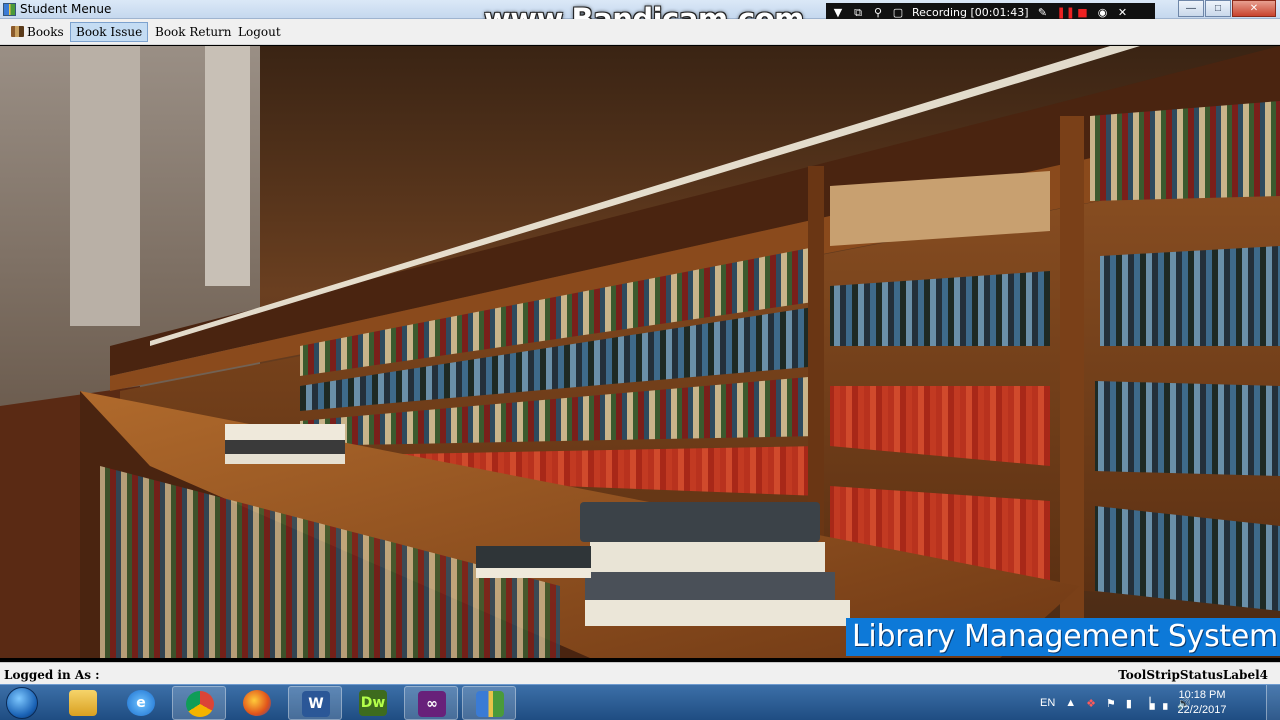 The width and height of the screenshot is (1280, 720). What do you see at coordinates (1047, 703) in the screenshot?
I see `language-indicator: EN` at bounding box center [1047, 703].